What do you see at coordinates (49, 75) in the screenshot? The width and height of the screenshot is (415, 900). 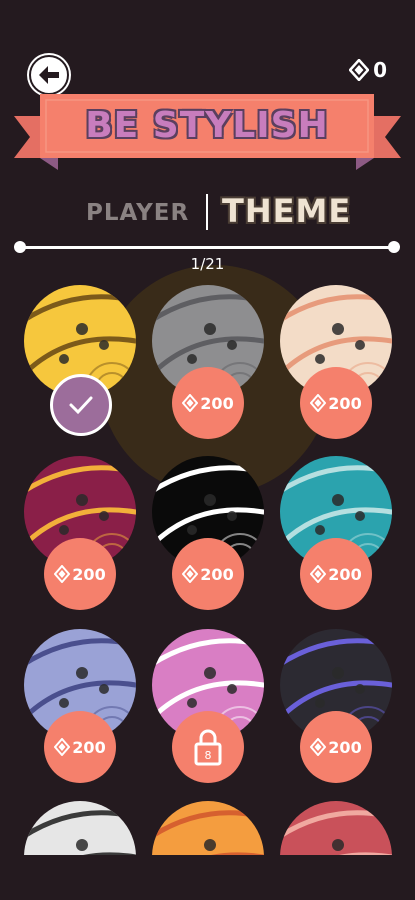 I see `arrow-left-icon` at bounding box center [49, 75].